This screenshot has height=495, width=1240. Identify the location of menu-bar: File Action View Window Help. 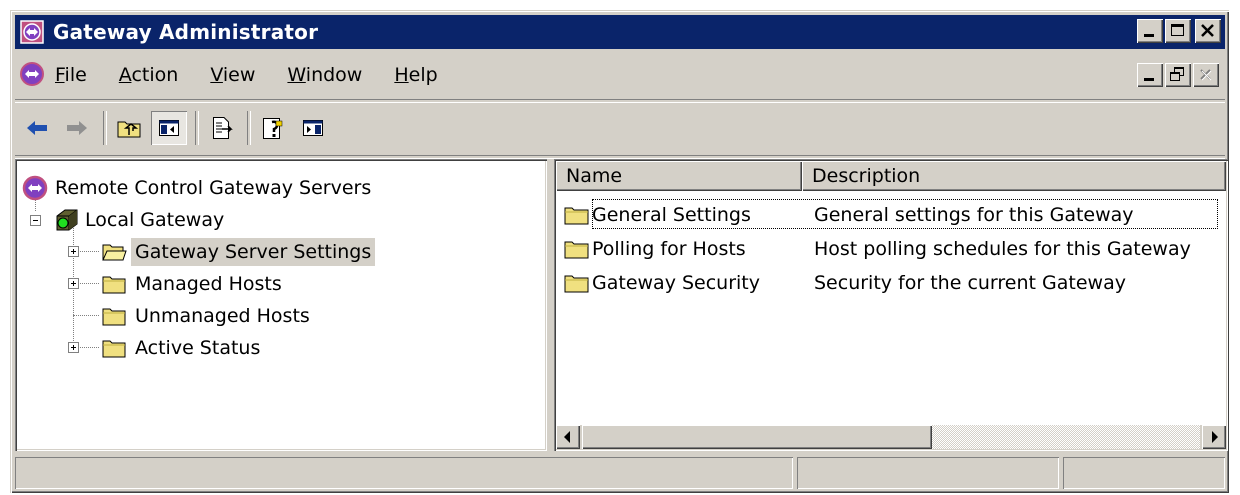
(620, 75).